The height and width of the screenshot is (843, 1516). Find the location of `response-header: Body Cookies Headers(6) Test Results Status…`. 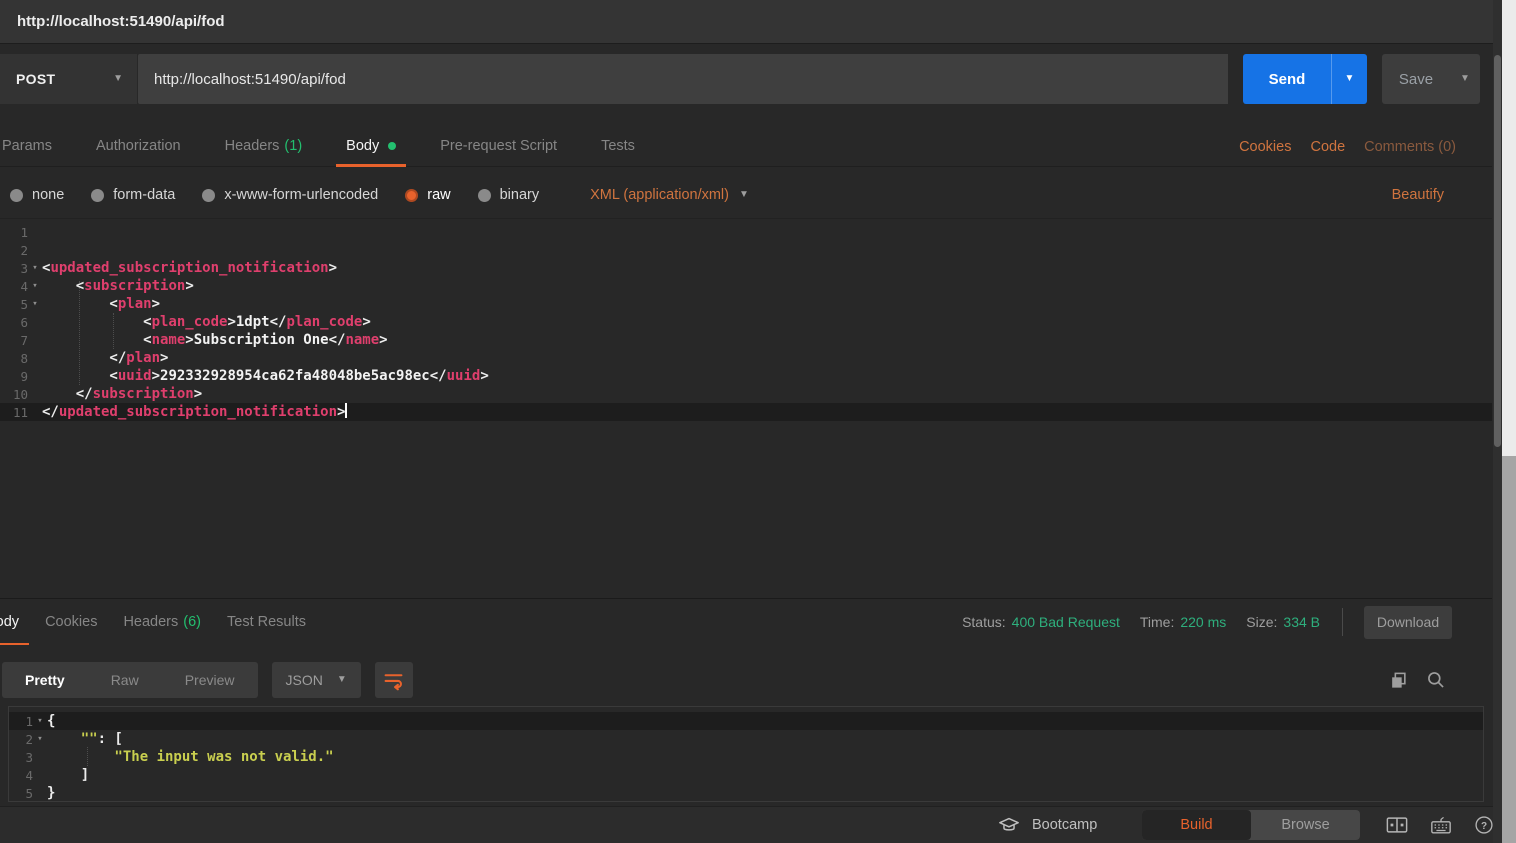

response-header: Body Cookies Headers(6) Test Results Status… is located at coordinates (746, 621).